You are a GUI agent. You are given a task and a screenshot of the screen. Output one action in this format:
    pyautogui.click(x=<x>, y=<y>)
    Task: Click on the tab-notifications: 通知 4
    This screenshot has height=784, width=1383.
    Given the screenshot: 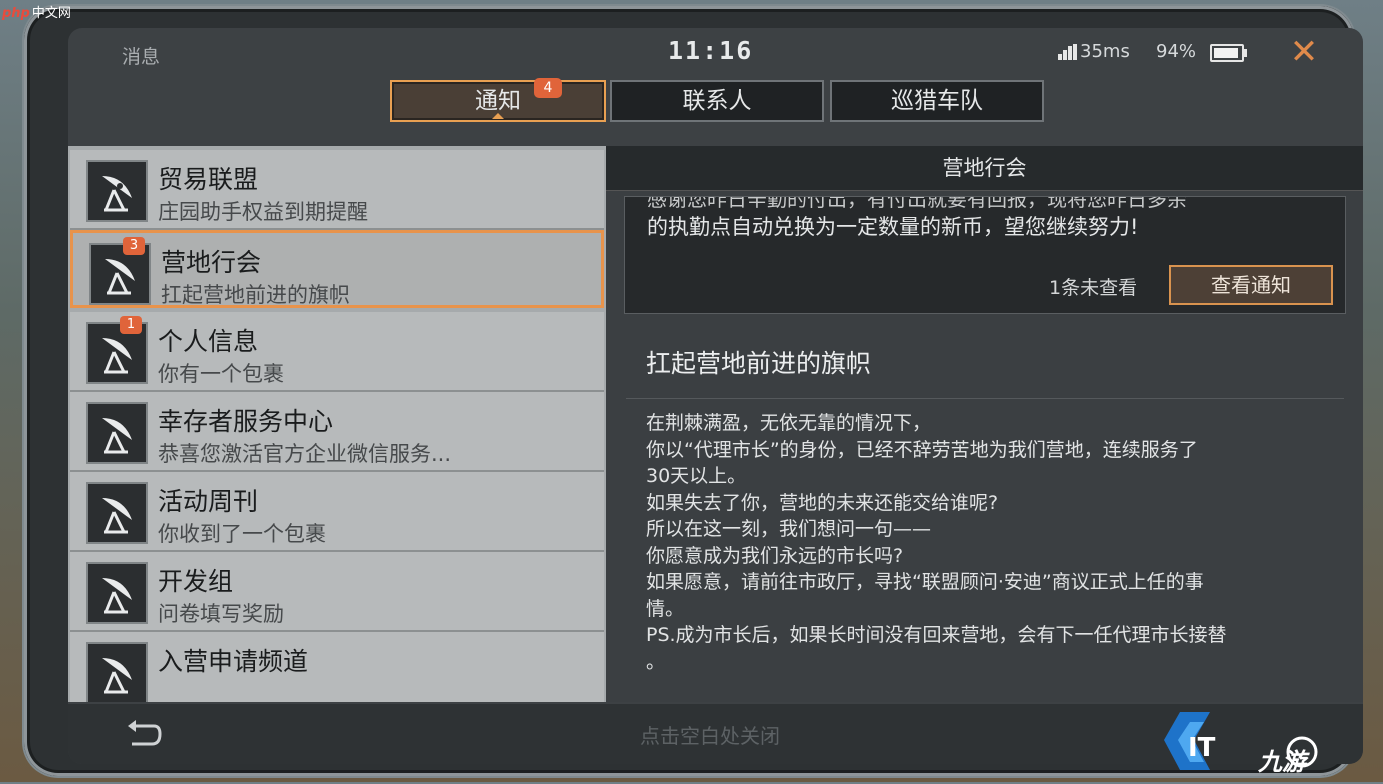 What is the action you would take?
    pyautogui.click(x=498, y=100)
    